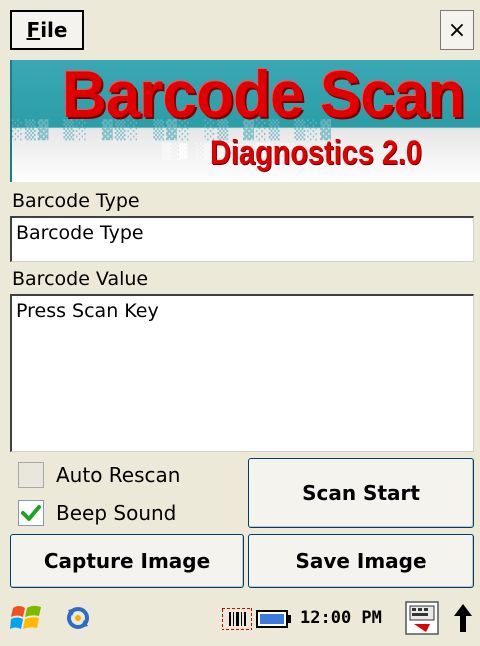  I want to click on beep-sound-checkbox, so click(31, 513).